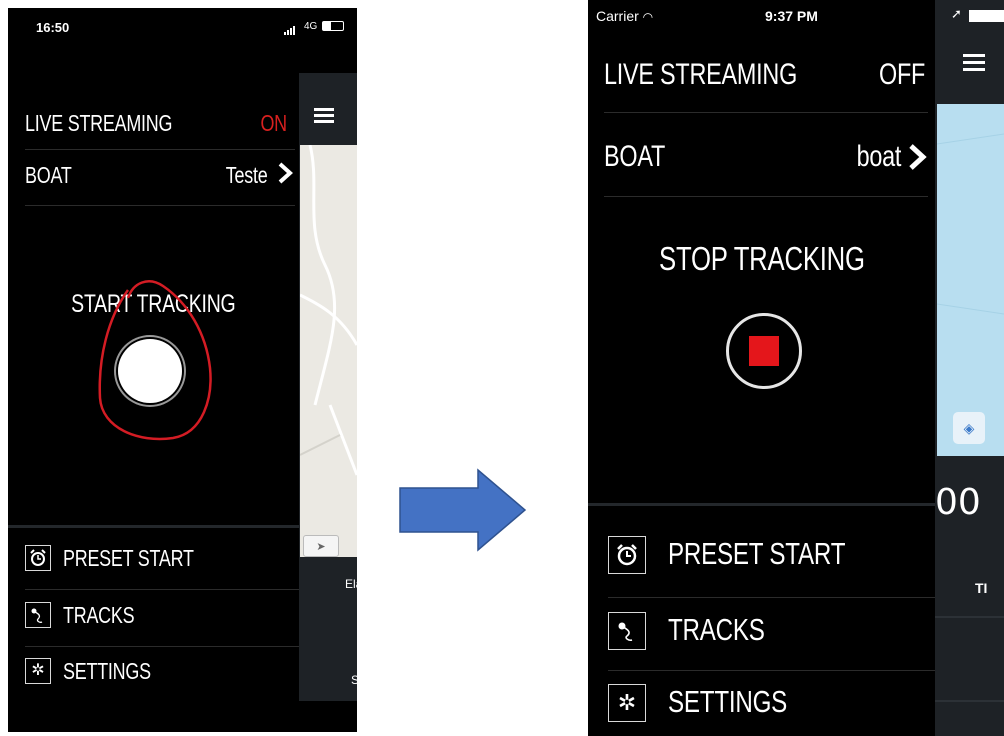 The image size is (1004, 736). I want to click on live-streaming-row: LIVE STREAMING ON, so click(159, 125).